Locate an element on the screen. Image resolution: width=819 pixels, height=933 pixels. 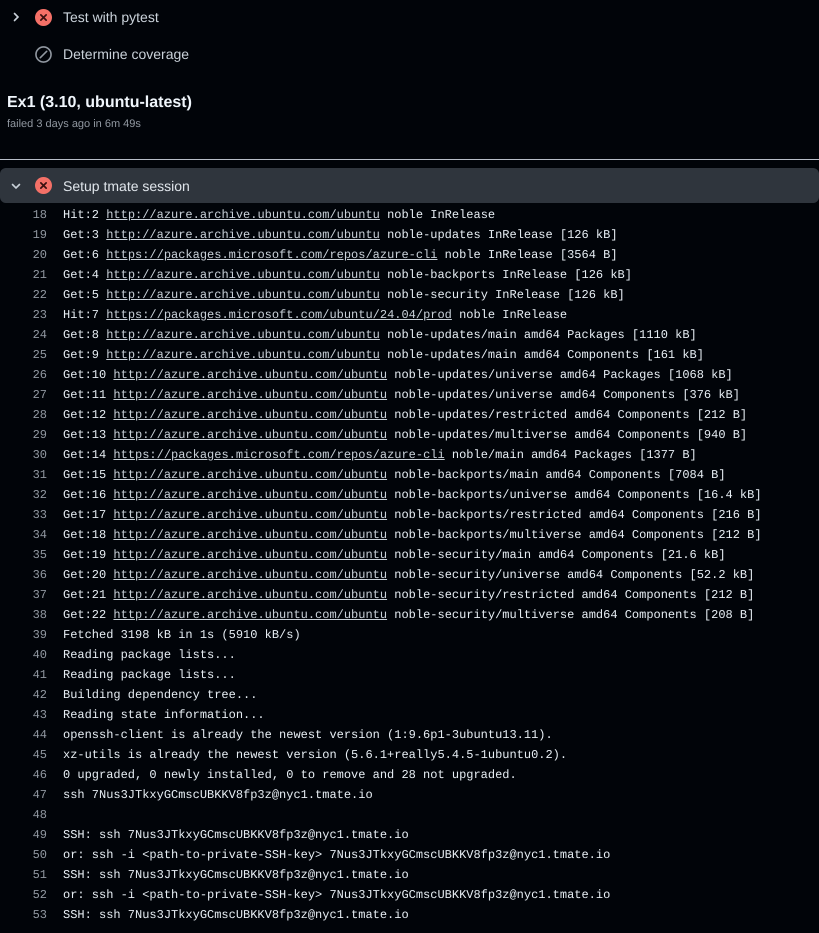
line-number: 48 is located at coordinates (39, 815).